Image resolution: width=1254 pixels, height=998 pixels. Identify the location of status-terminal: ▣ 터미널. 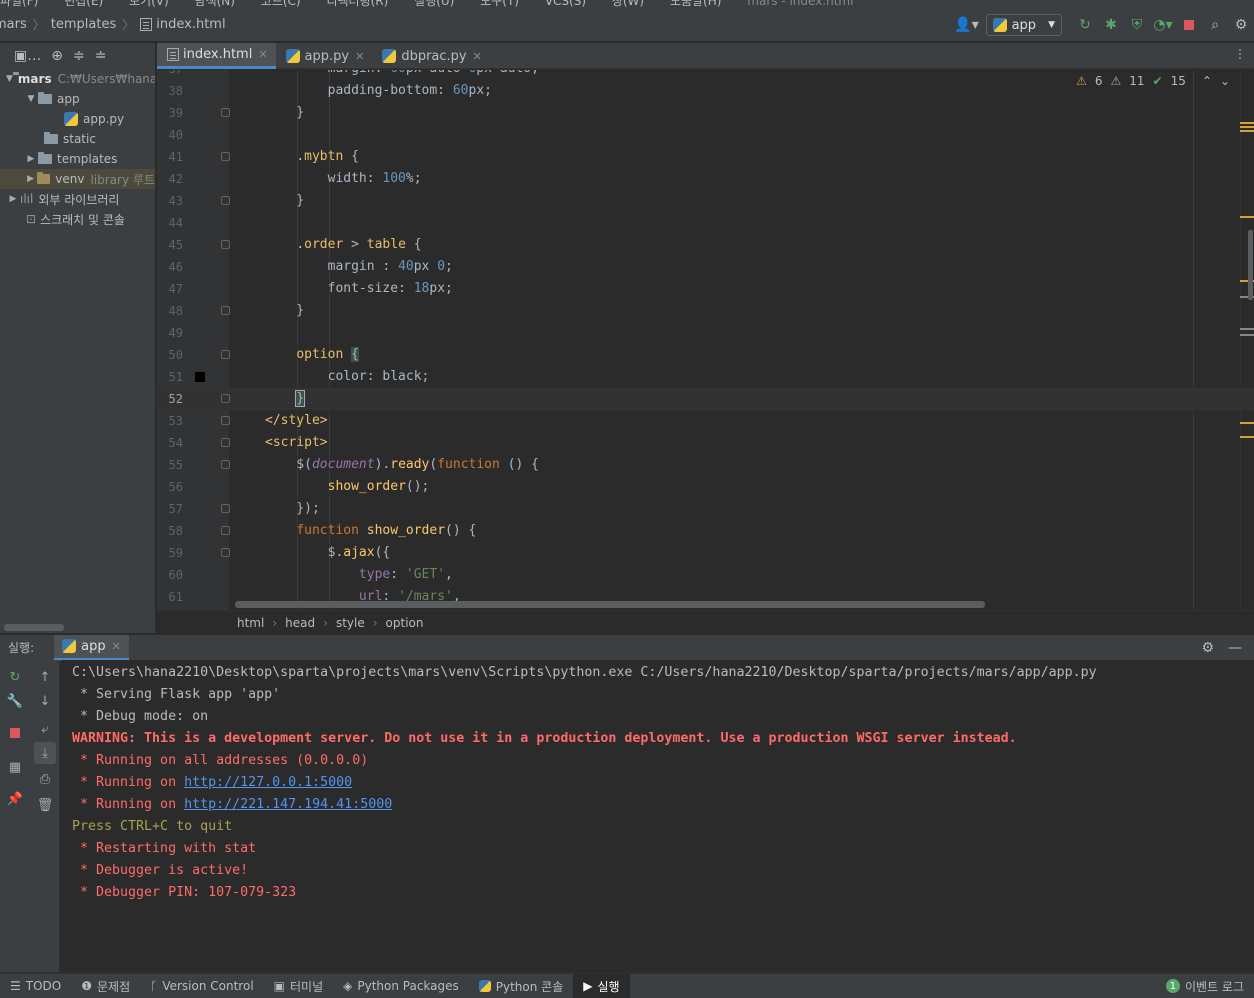
(298, 986).